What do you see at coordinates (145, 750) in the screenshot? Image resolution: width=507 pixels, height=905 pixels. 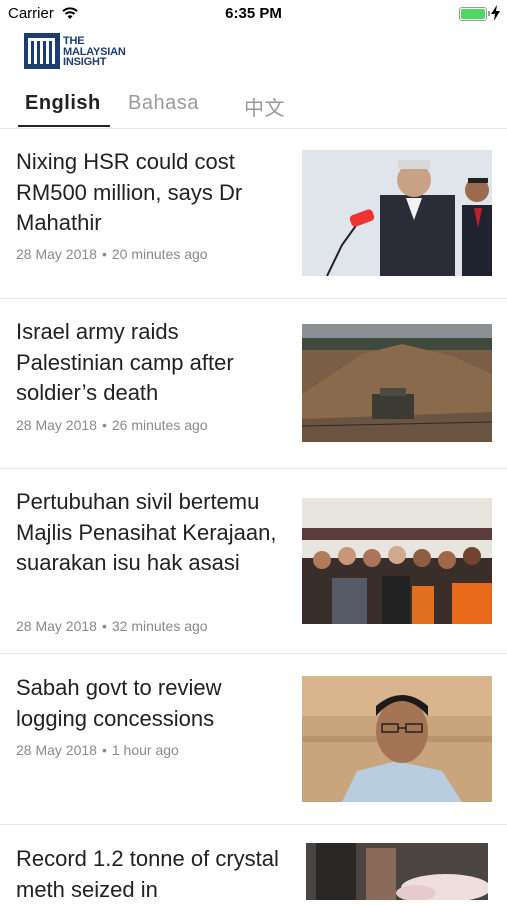 I see `article-time-ago: 1 hour ago` at bounding box center [145, 750].